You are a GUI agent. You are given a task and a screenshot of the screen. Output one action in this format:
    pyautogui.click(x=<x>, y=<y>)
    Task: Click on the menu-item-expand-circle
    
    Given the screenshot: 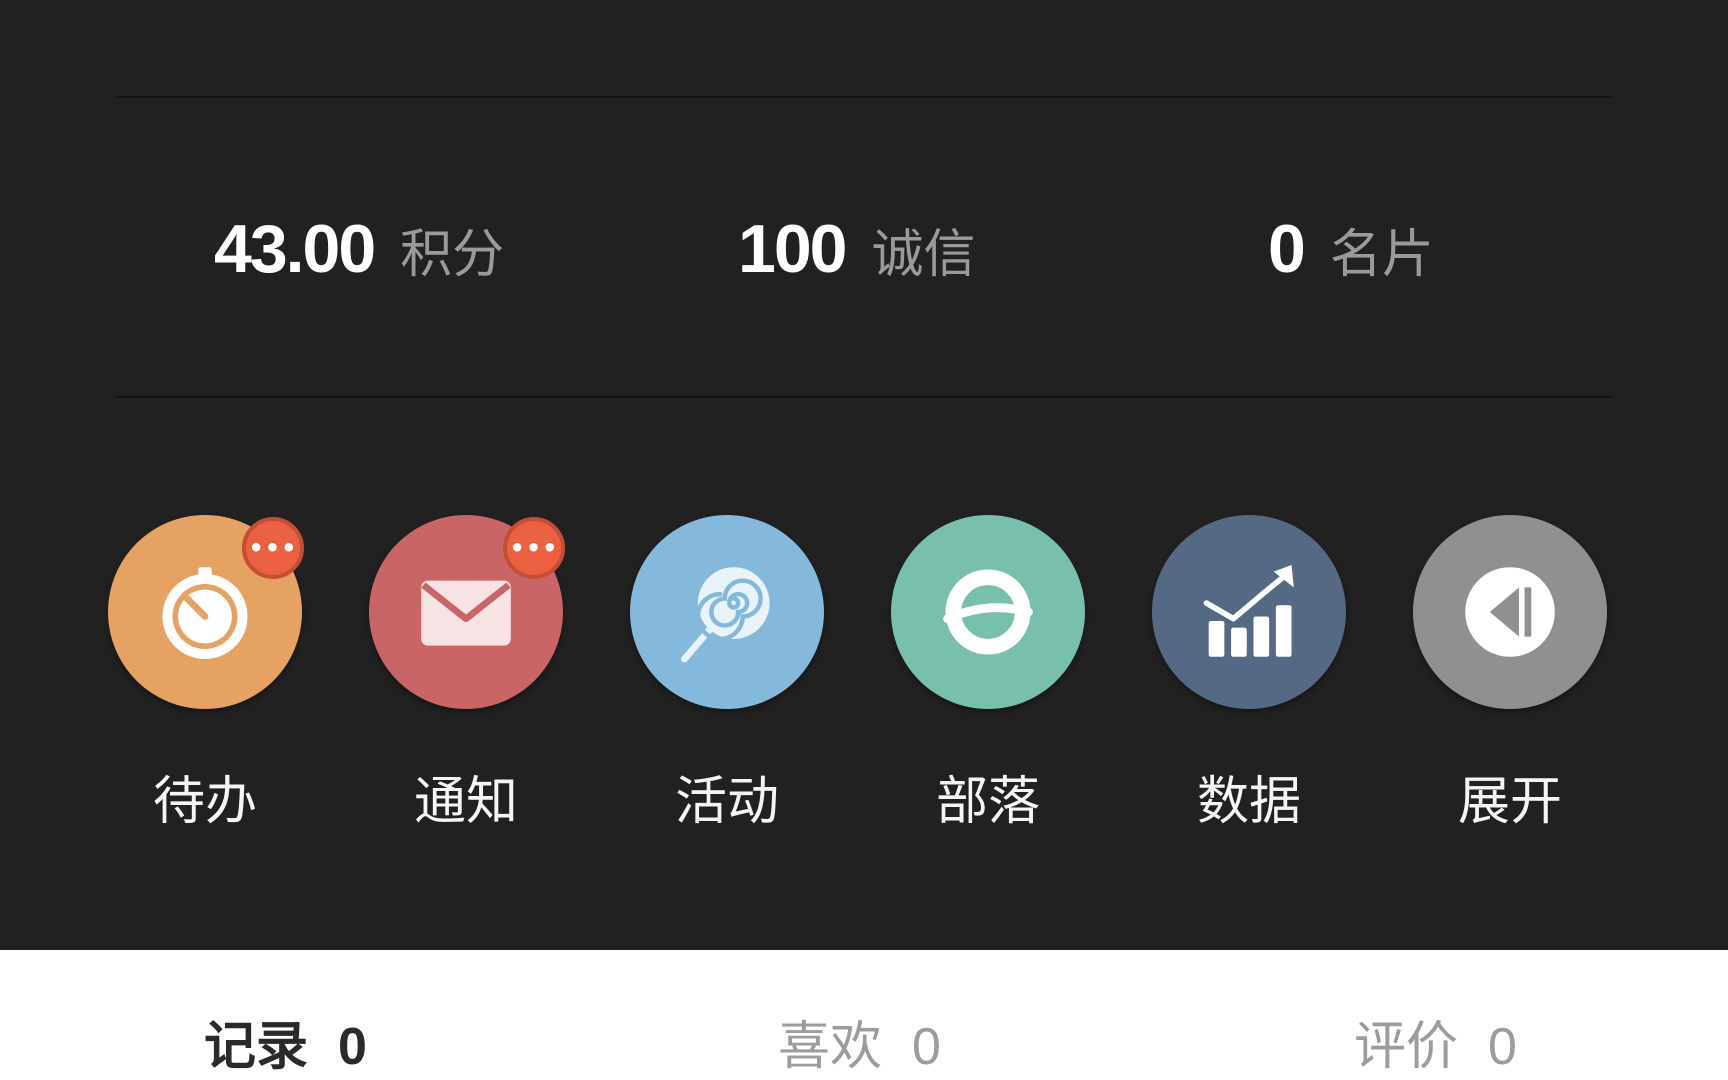 What is the action you would take?
    pyautogui.click(x=1510, y=612)
    